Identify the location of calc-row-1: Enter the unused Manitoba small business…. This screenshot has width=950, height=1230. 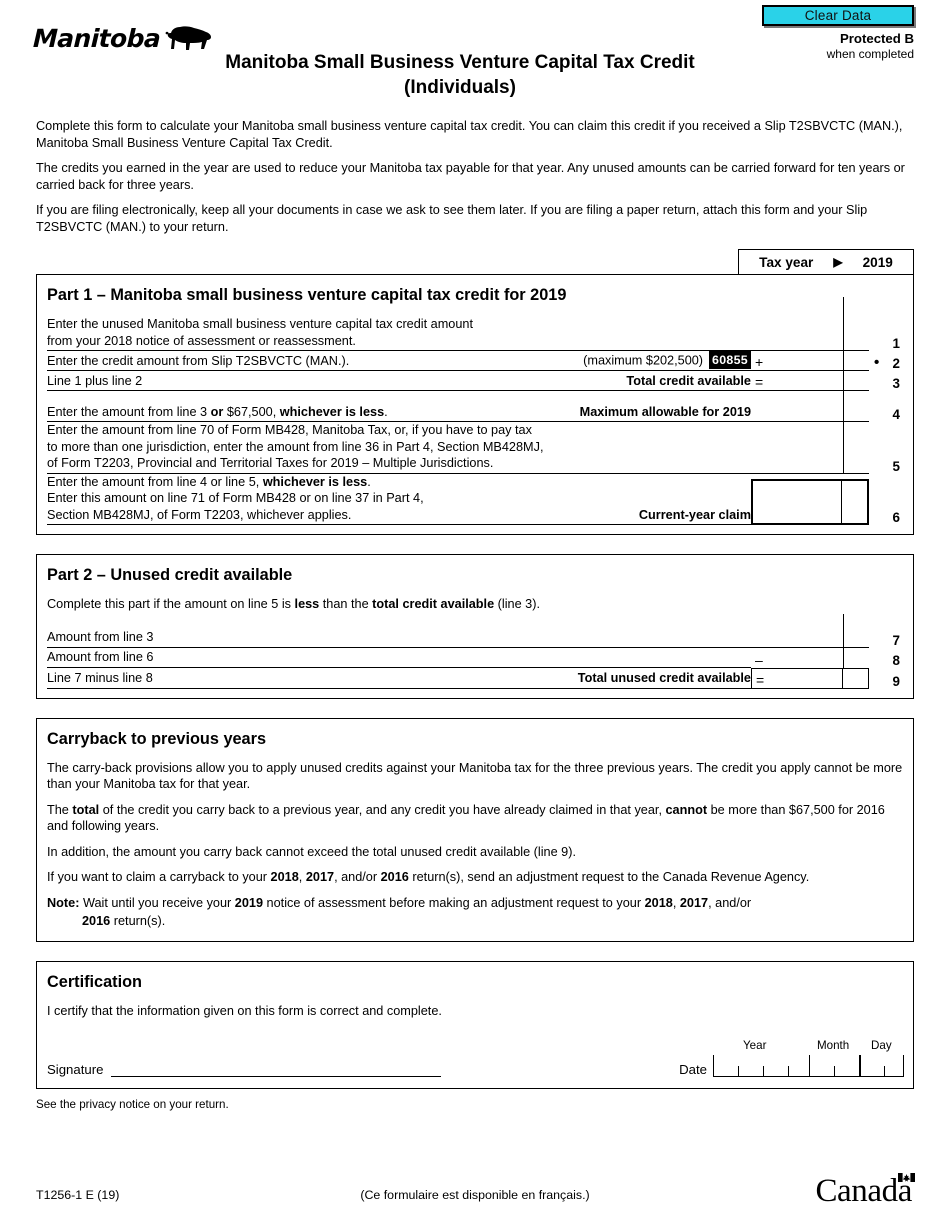
(475, 324).